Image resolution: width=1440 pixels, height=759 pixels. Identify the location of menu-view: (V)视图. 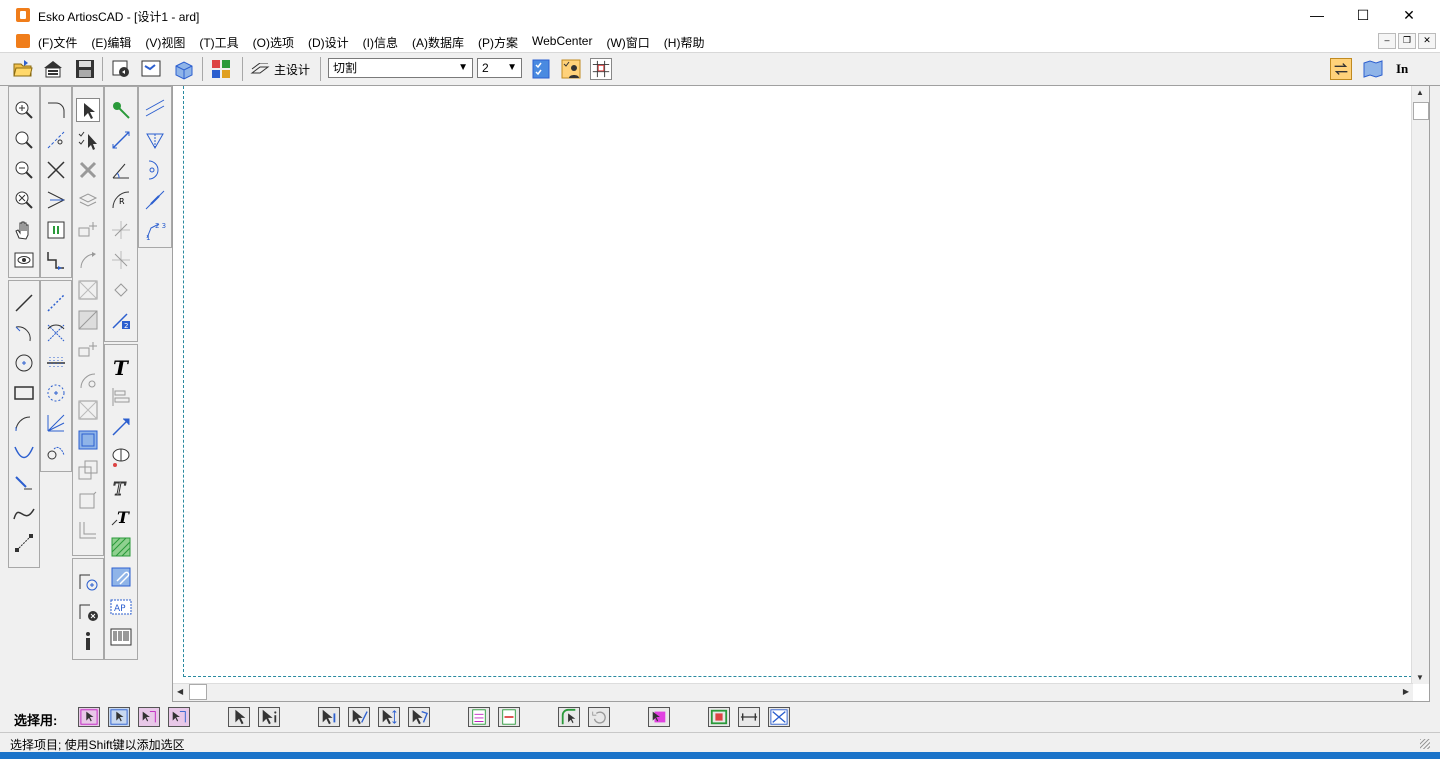
(165, 42).